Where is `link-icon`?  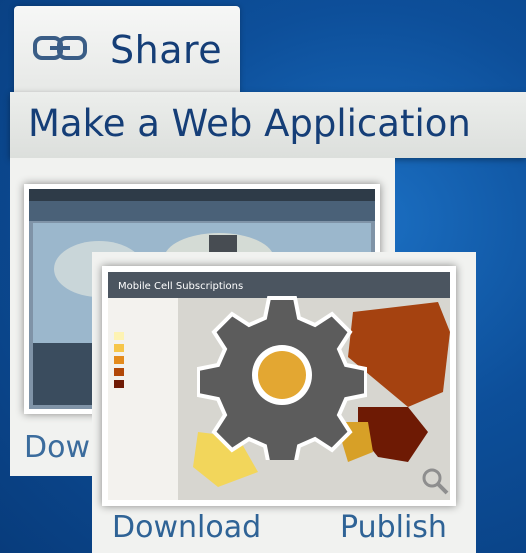
link-icon is located at coordinates (60, 50).